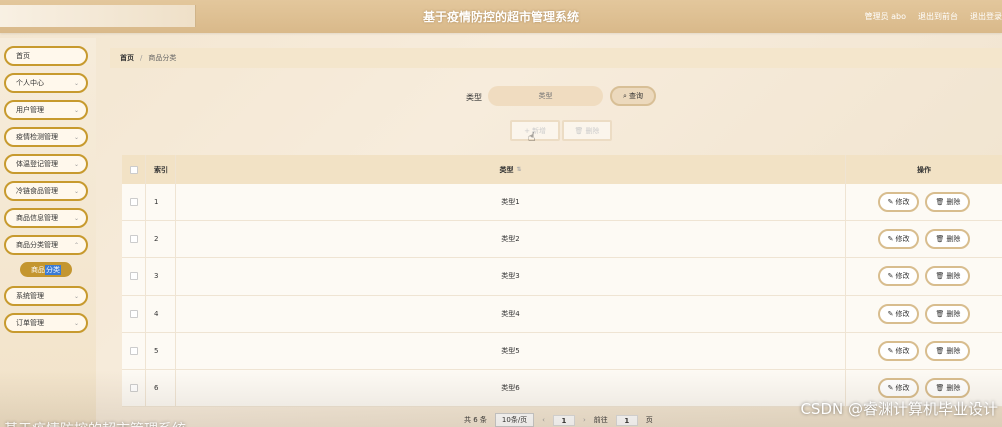 The height and width of the screenshot is (427, 1002). Describe the element at coordinates (46, 269) in the screenshot. I see `sidebar-subitem-product-category: 商品 分类` at that location.